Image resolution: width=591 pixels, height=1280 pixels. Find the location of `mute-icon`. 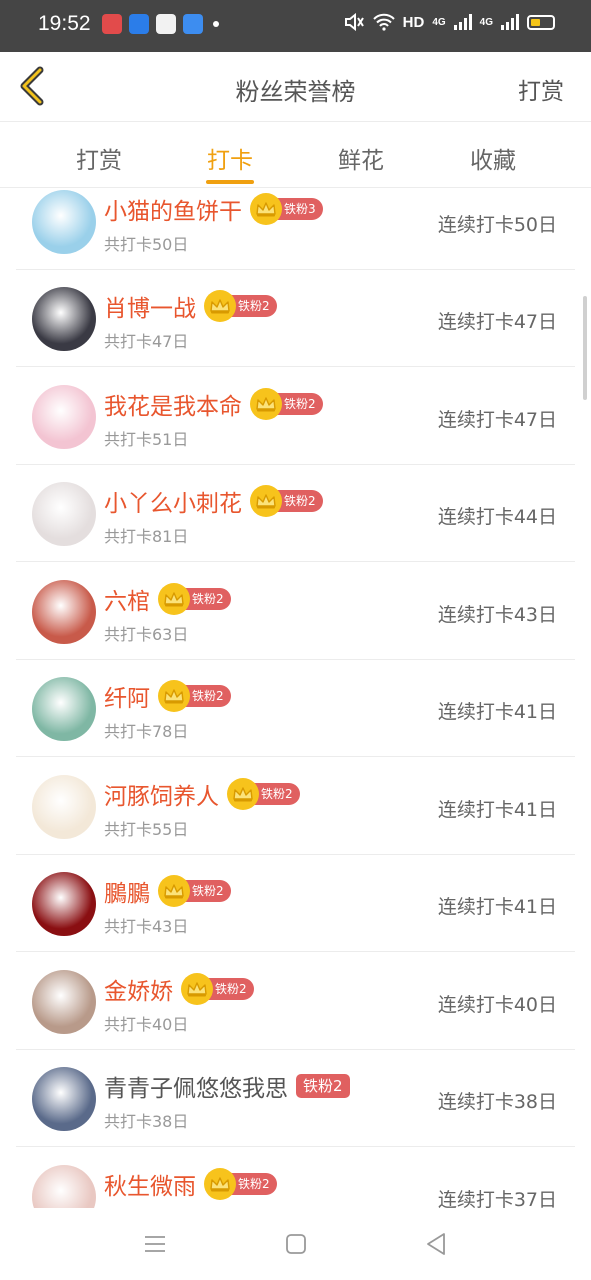

mute-icon is located at coordinates (354, 22).